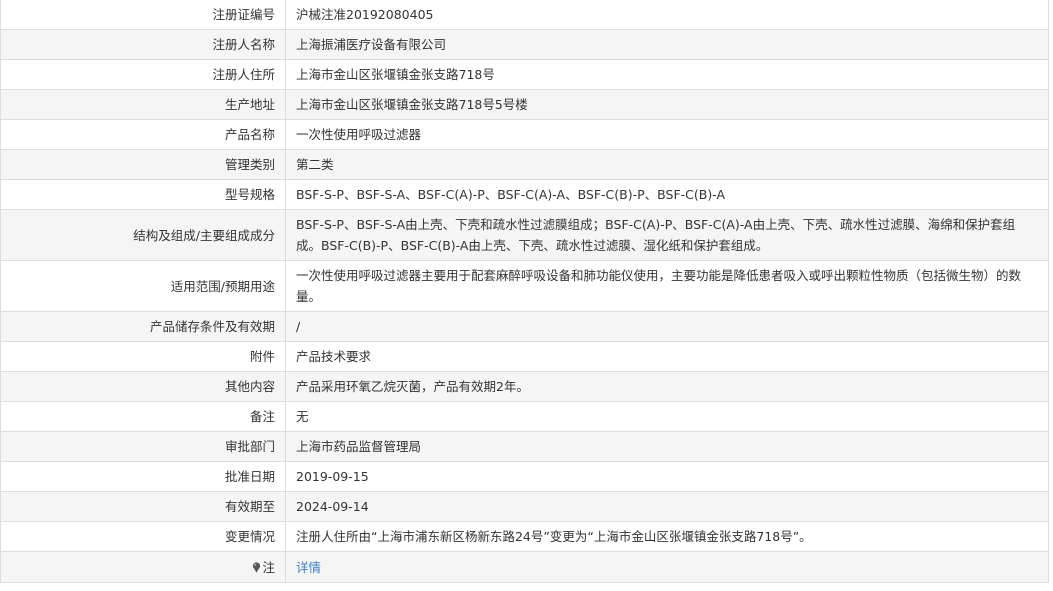 This screenshot has width=1053, height=591. Describe the element at coordinates (667, 446) in the screenshot. I see `row-value: 上海市药品监督管理局` at that location.